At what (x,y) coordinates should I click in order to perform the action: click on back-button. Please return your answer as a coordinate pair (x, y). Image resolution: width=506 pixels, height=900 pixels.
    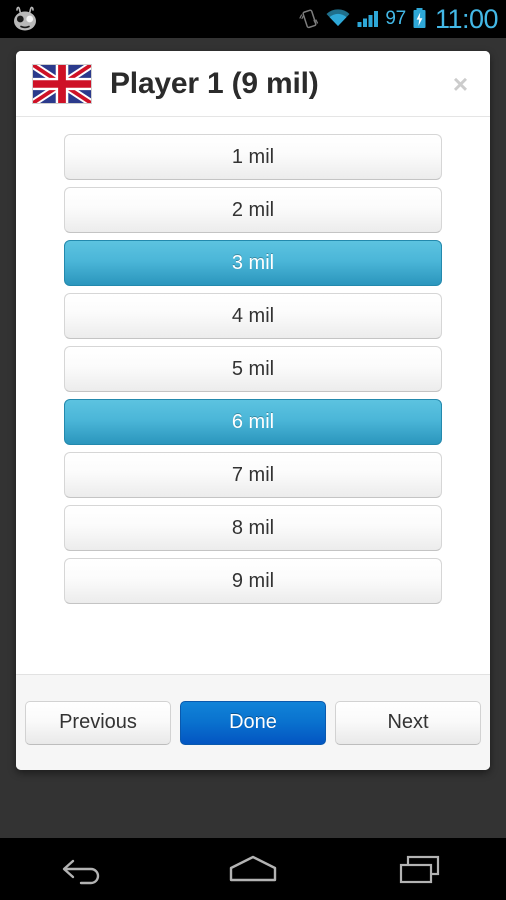
    Looking at the image, I should click on (84, 869).